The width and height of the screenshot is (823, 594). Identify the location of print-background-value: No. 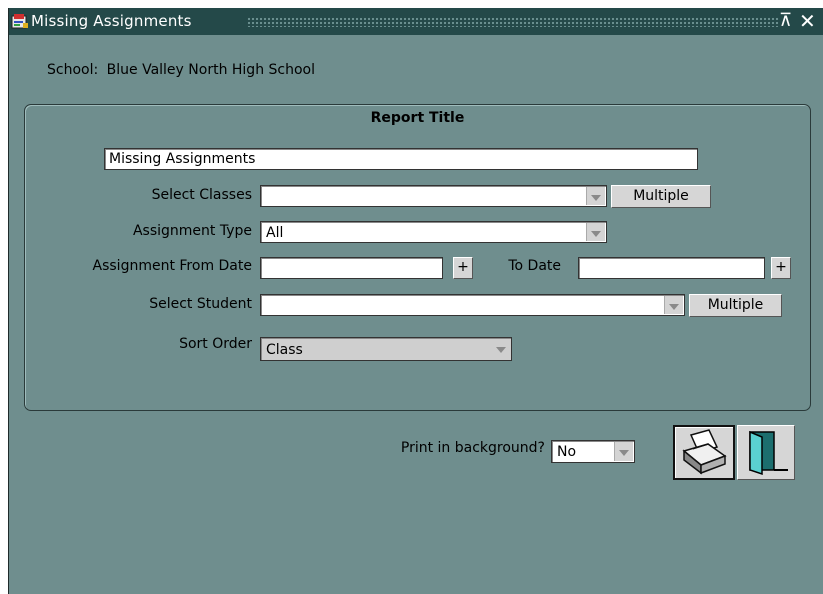
(567, 452).